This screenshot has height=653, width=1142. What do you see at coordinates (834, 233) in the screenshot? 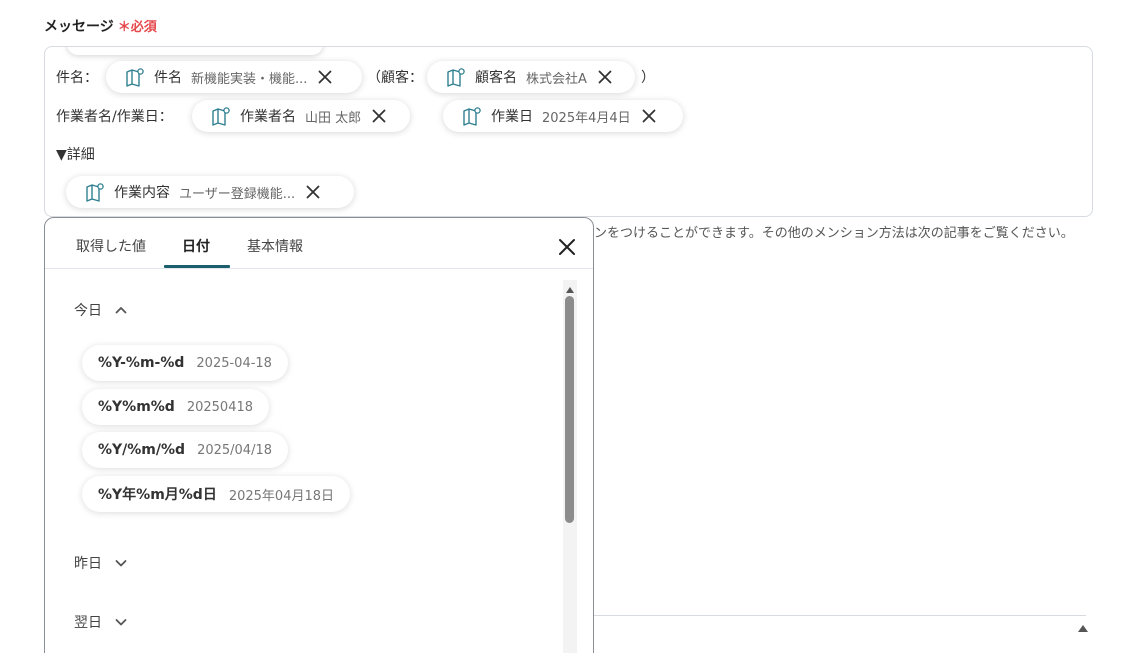
I see `help-text: ンをつけることができます。その他のメンション方法は次の記事をご覧ください。` at bounding box center [834, 233].